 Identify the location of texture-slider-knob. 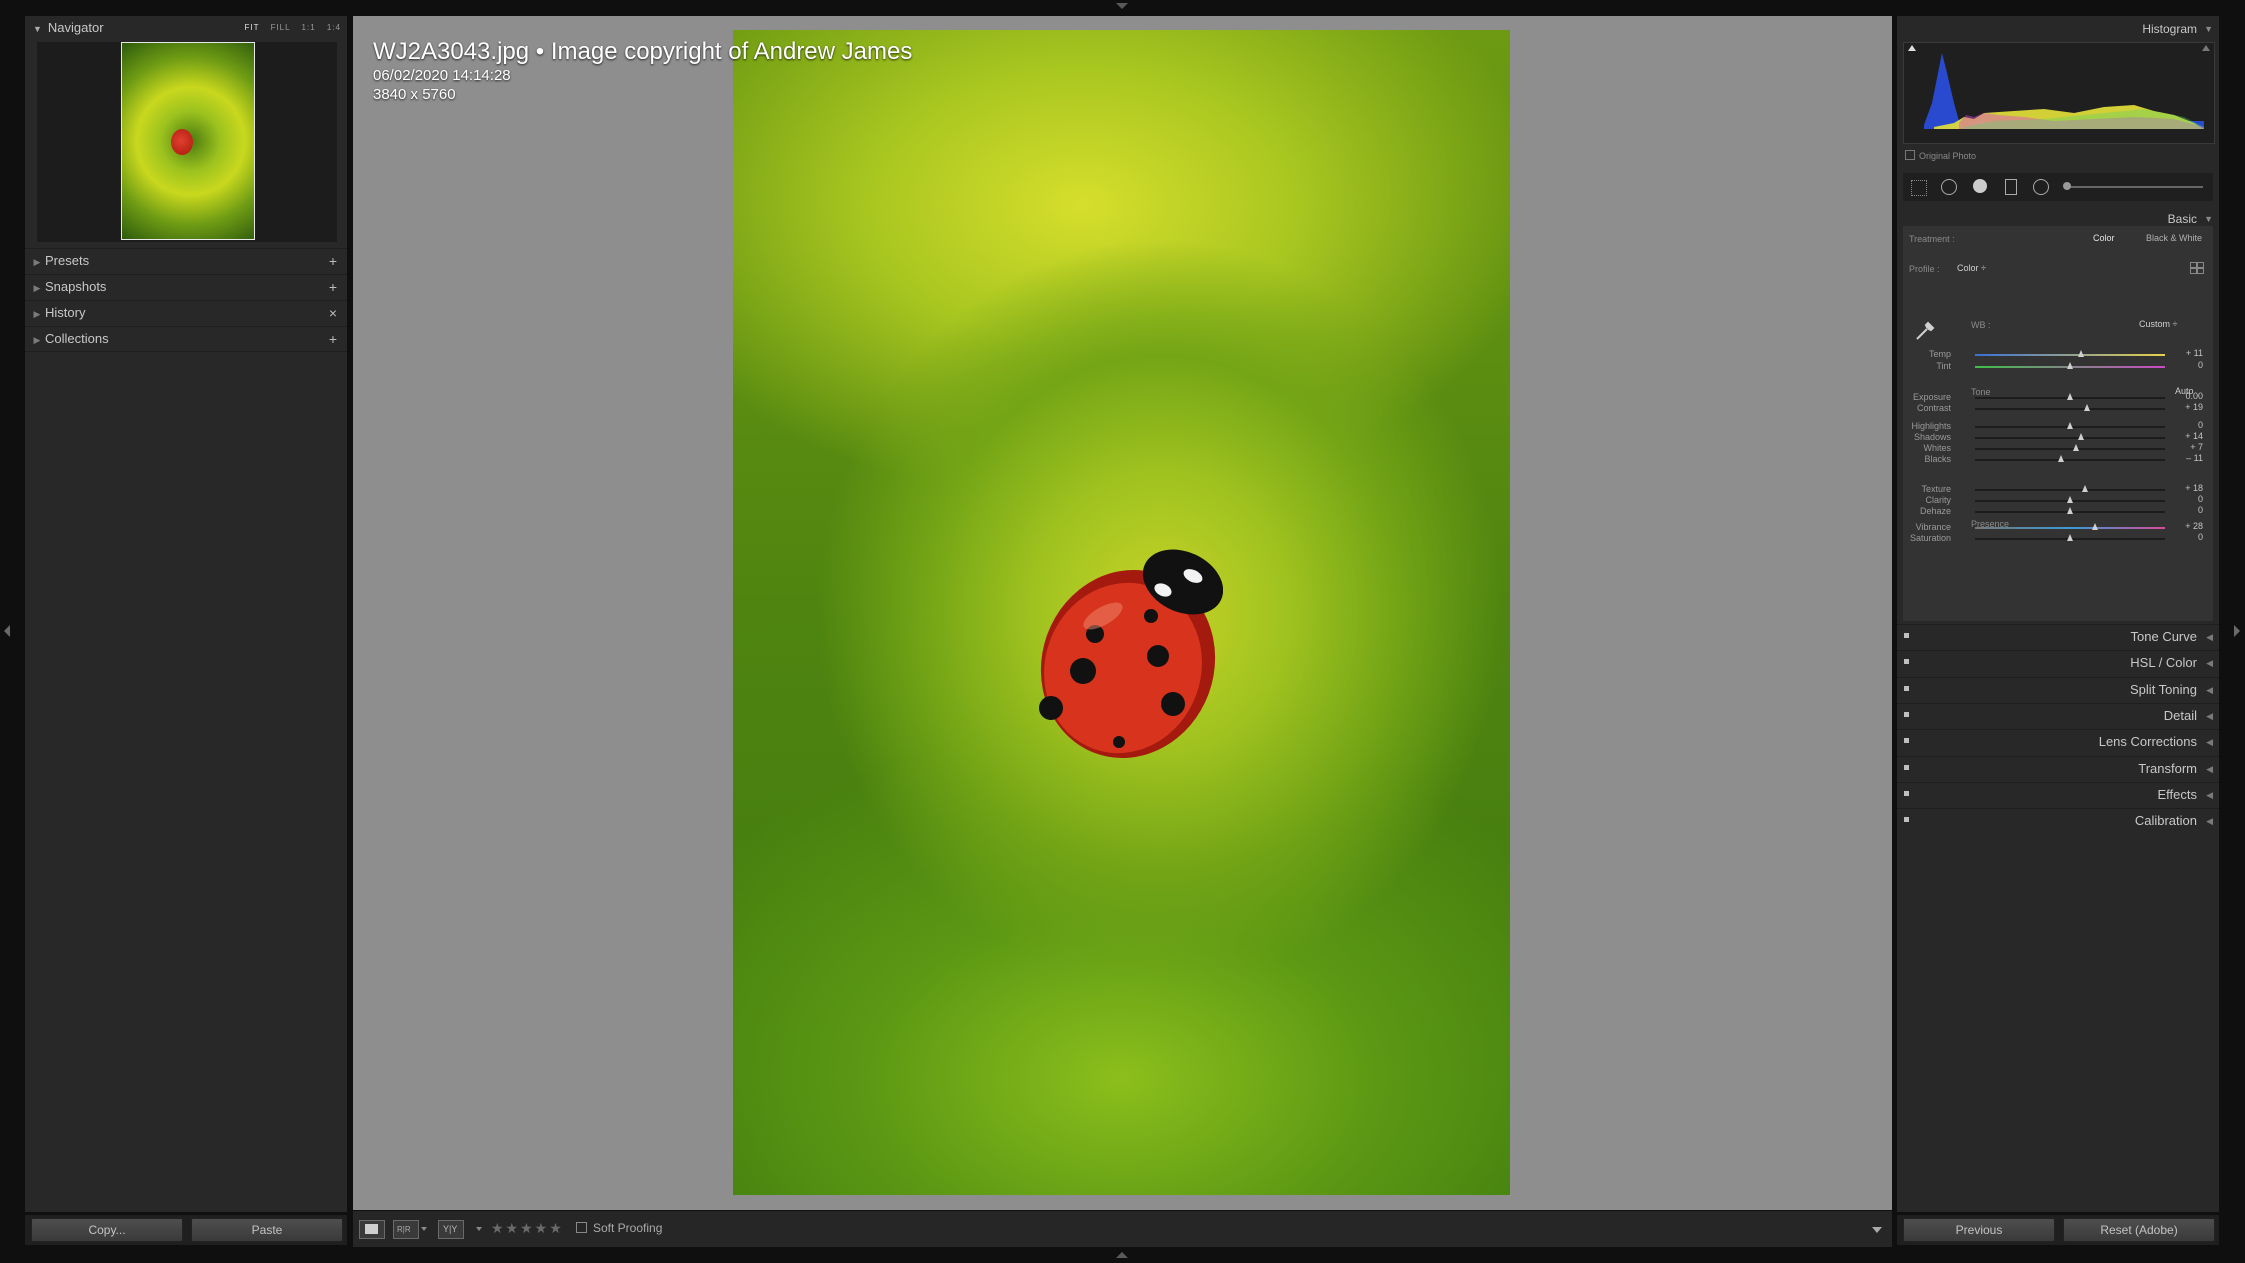
(2085, 488).